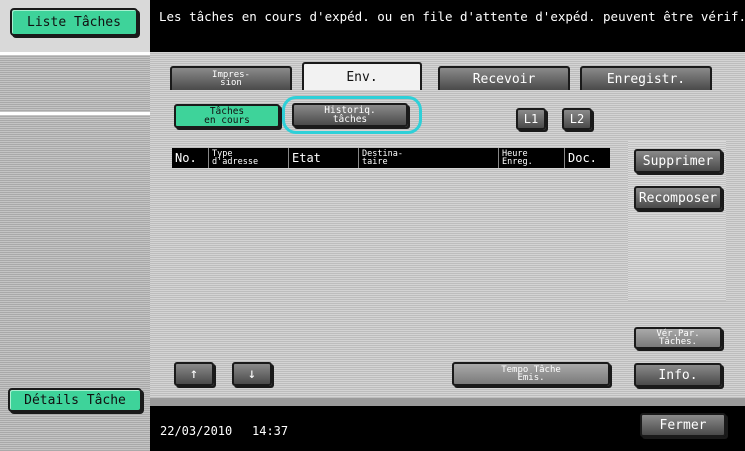  Describe the element at coordinates (248, 158) in the screenshot. I see `column-header-address-type: Type d'adresse` at that location.